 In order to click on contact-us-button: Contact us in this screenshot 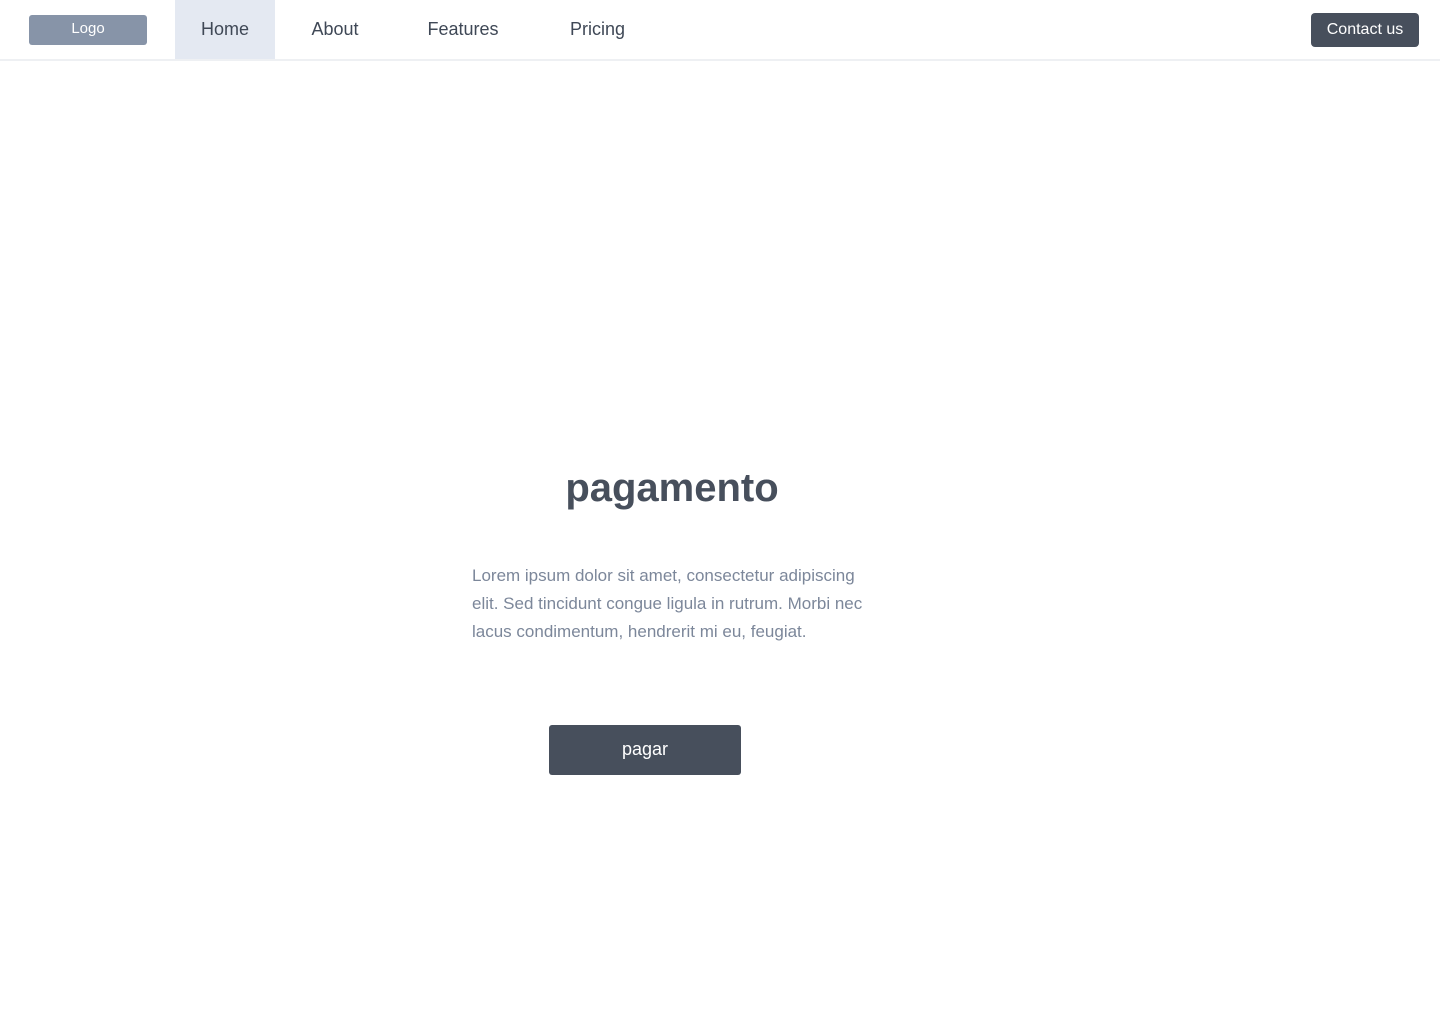, I will do `click(1365, 30)`.